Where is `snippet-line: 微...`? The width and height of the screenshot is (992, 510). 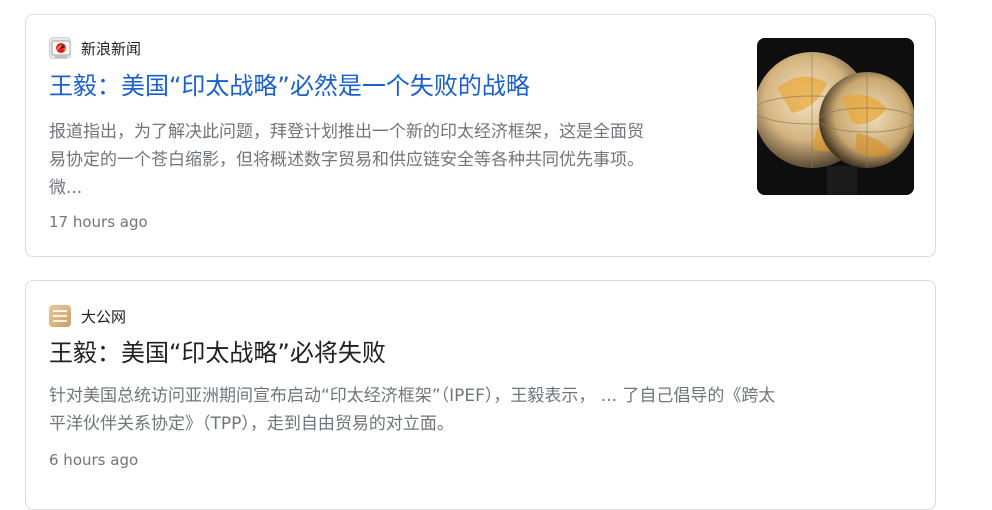
snippet-line: 微... is located at coordinates (66, 188).